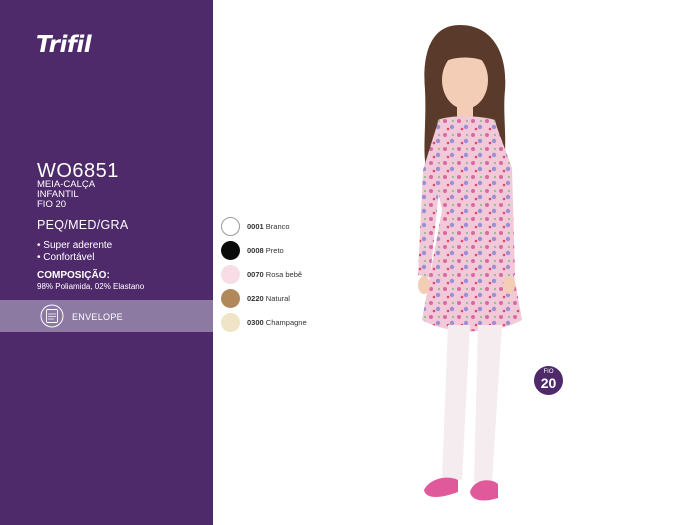 Image resolution: width=700 pixels, height=525 pixels. Describe the element at coordinates (75, 245) in the screenshot. I see `feature-item: • Super aderente` at that location.